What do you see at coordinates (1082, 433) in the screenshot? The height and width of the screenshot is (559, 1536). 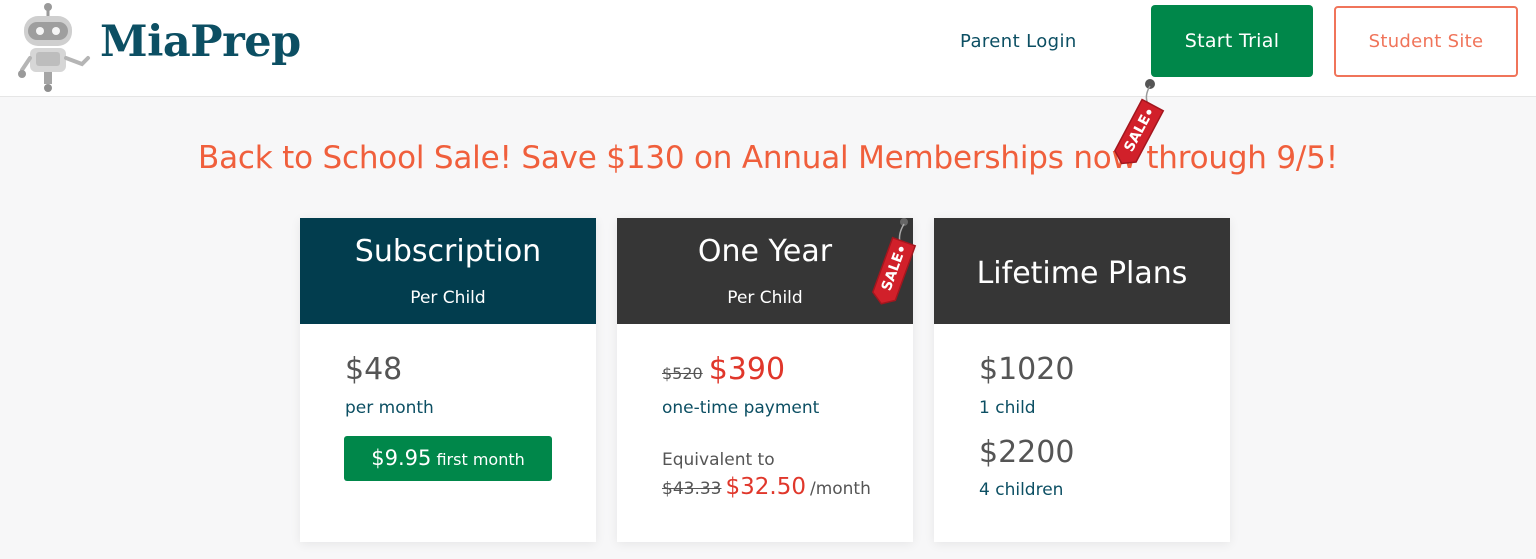 I see `plan-card-body: $1020 1 child $2200 4 children` at bounding box center [1082, 433].